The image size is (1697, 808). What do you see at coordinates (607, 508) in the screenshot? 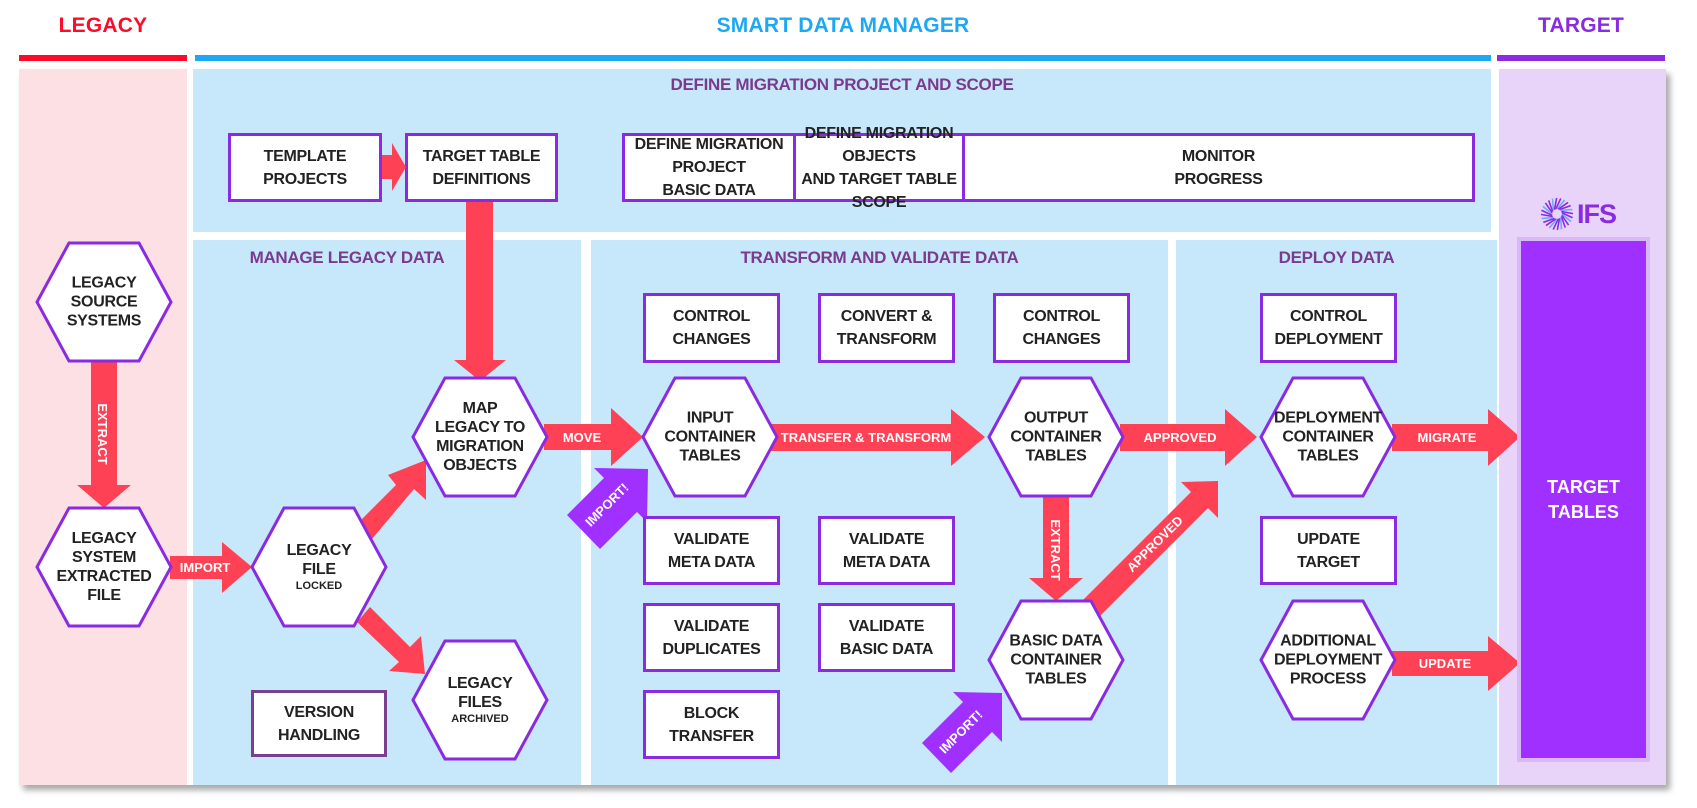
I see `import-input-arrow: IMPORT!` at bounding box center [607, 508].